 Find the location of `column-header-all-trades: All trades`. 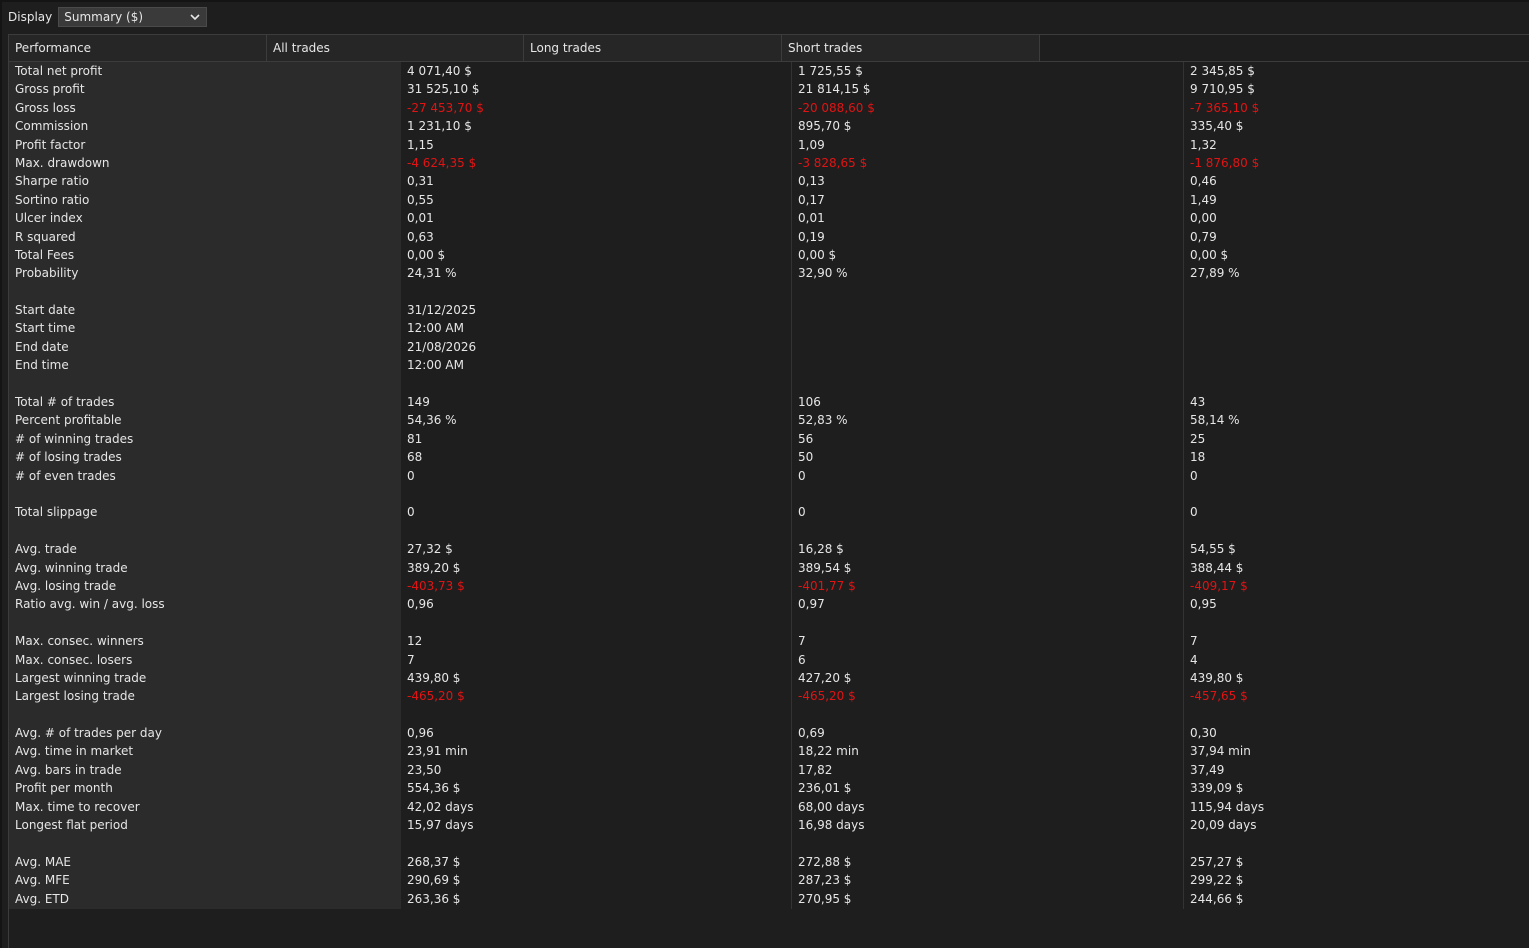

column-header-all-trades: All trades is located at coordinates (395, 48).